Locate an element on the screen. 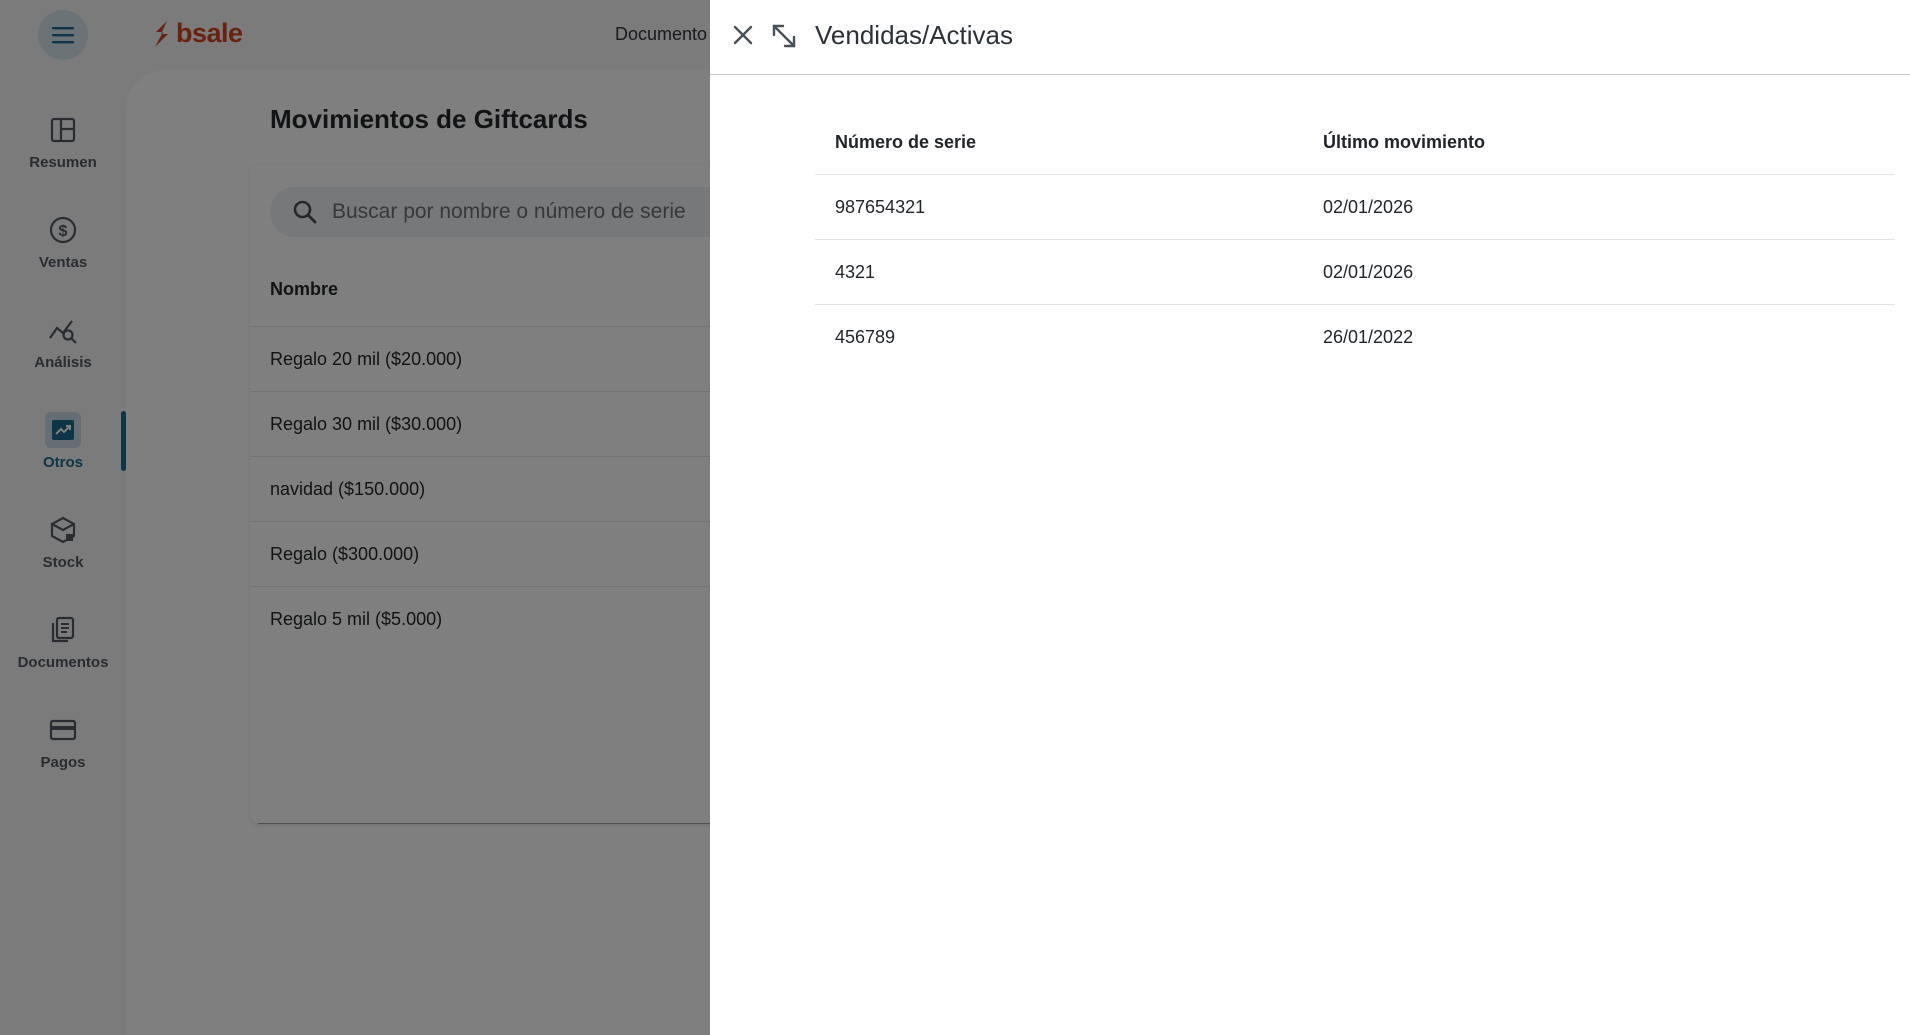 The height and width of the screenshot is (1035, 1910). table-row: 4321 02/01/2026 is located at coordinates (1355, 272).